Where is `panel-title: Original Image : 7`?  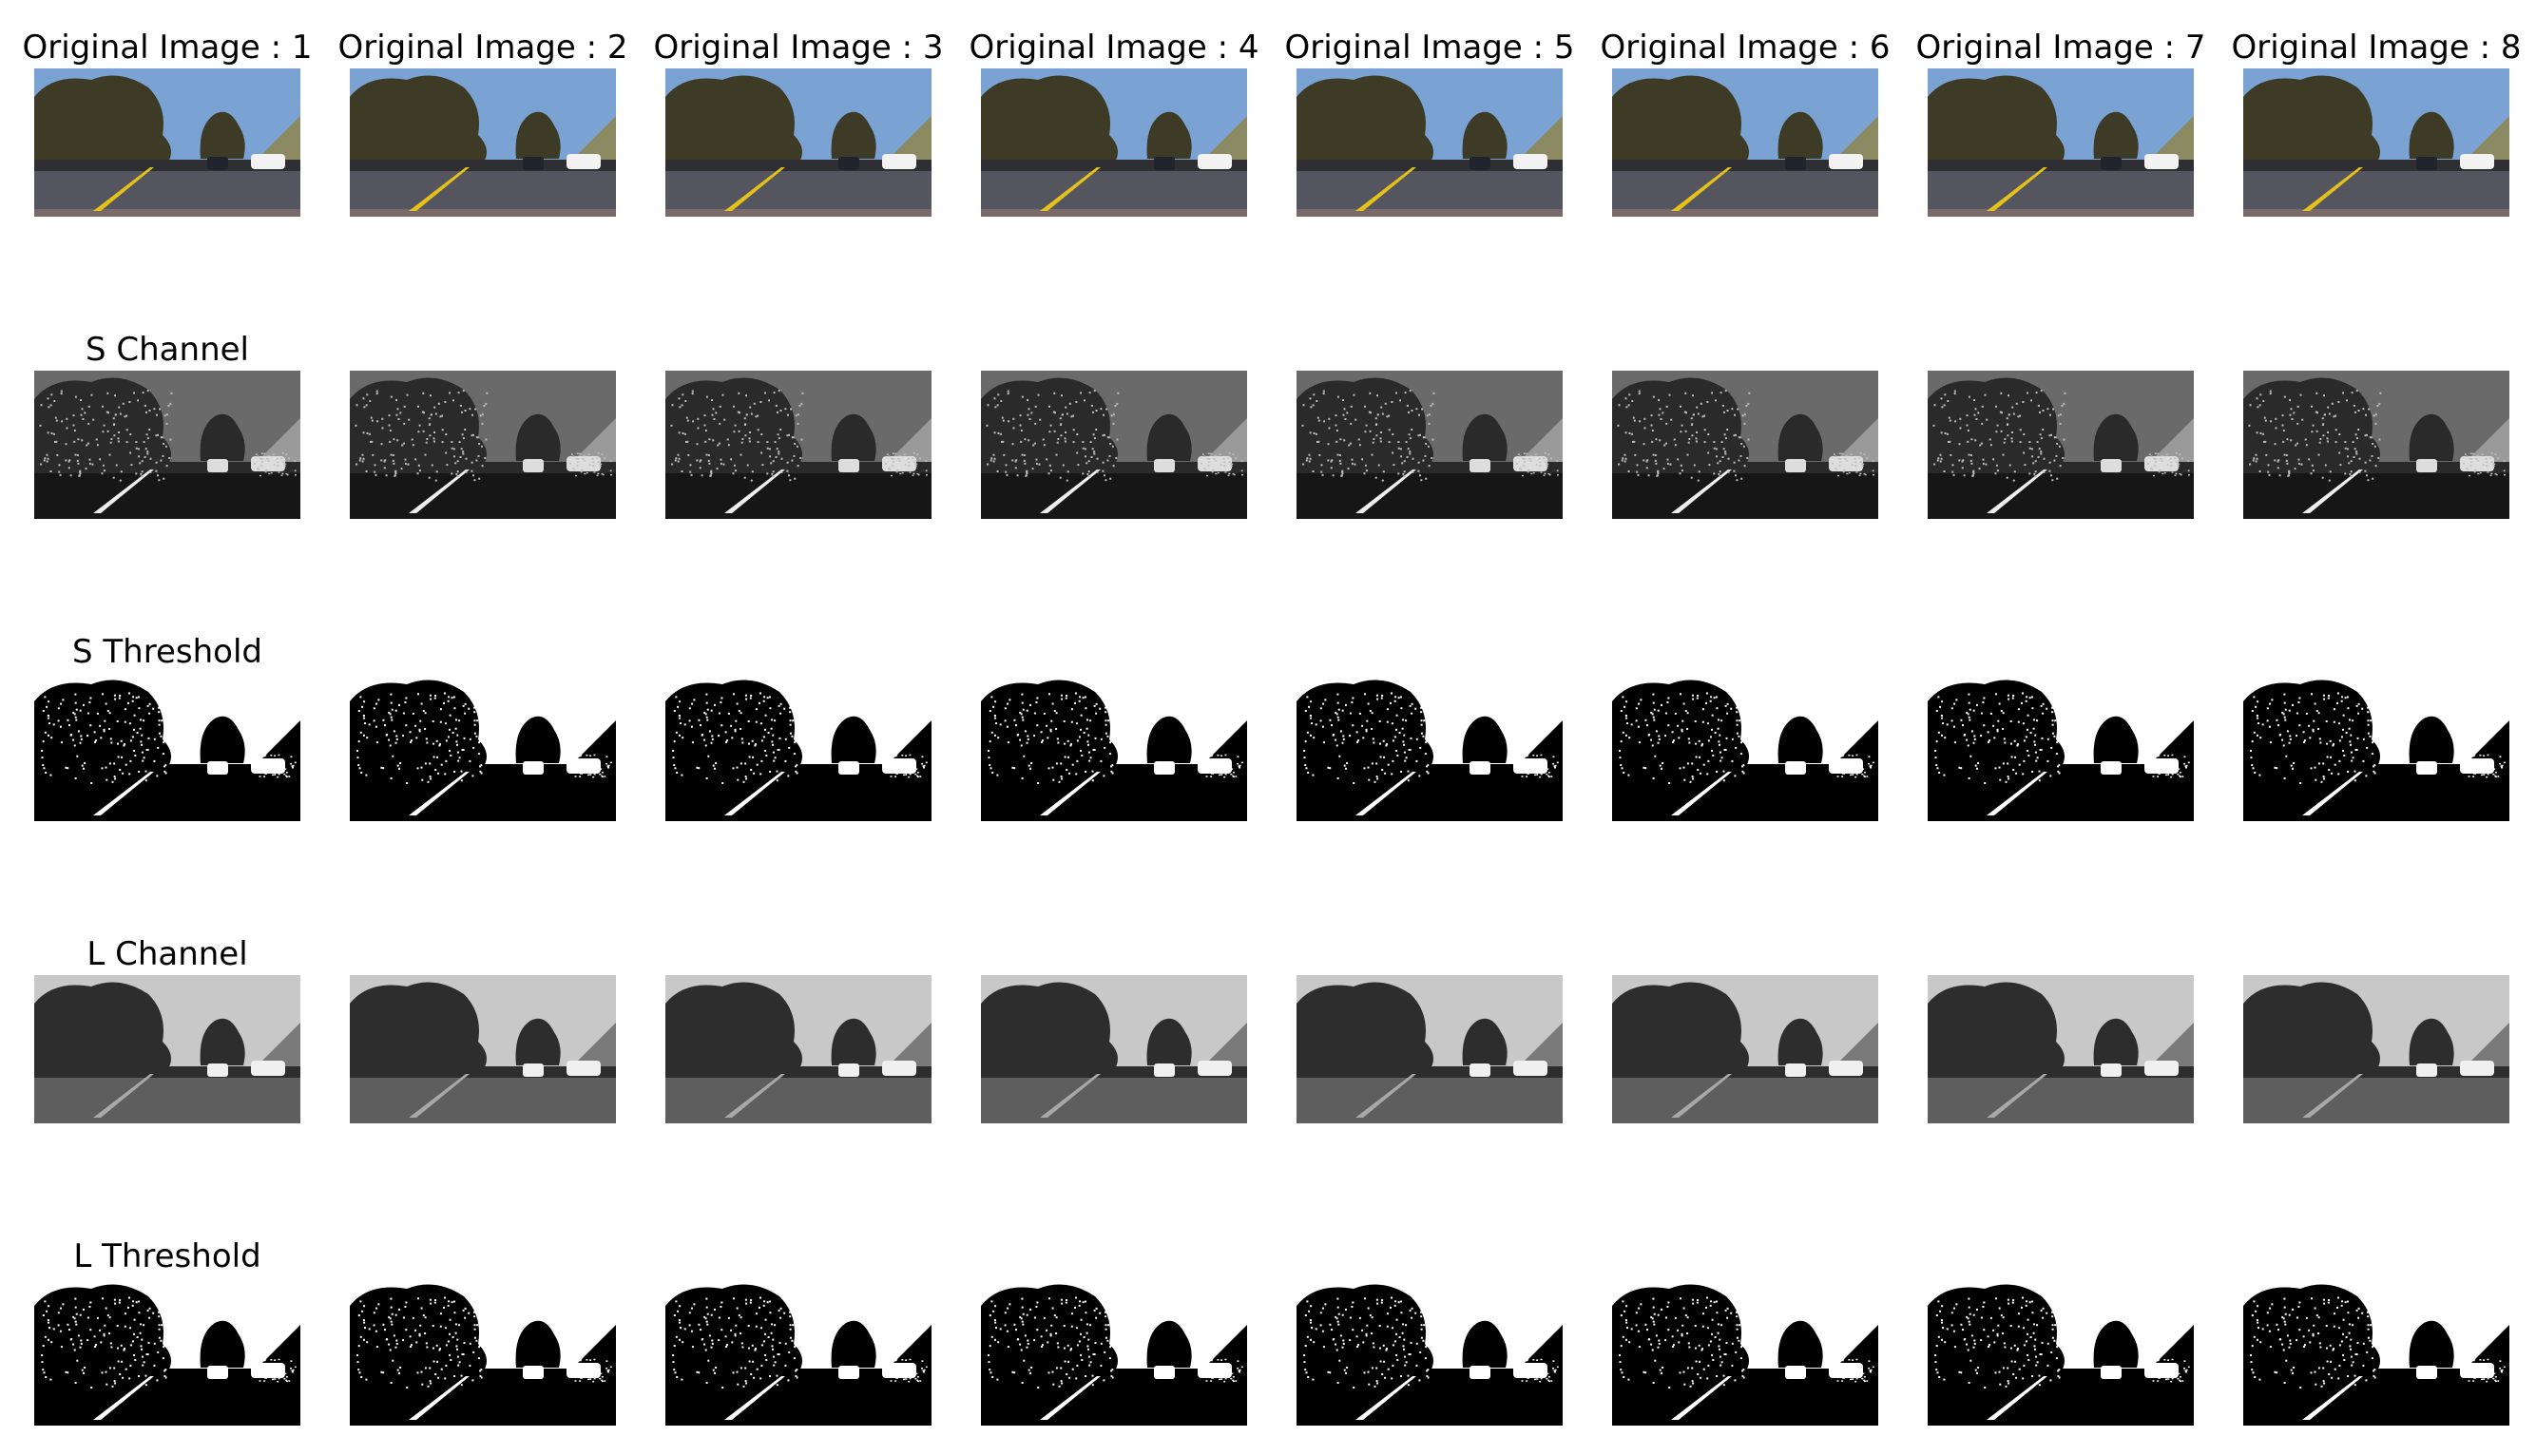 panel-title: Original Image : 7 is located at coordinates (2060, 48).